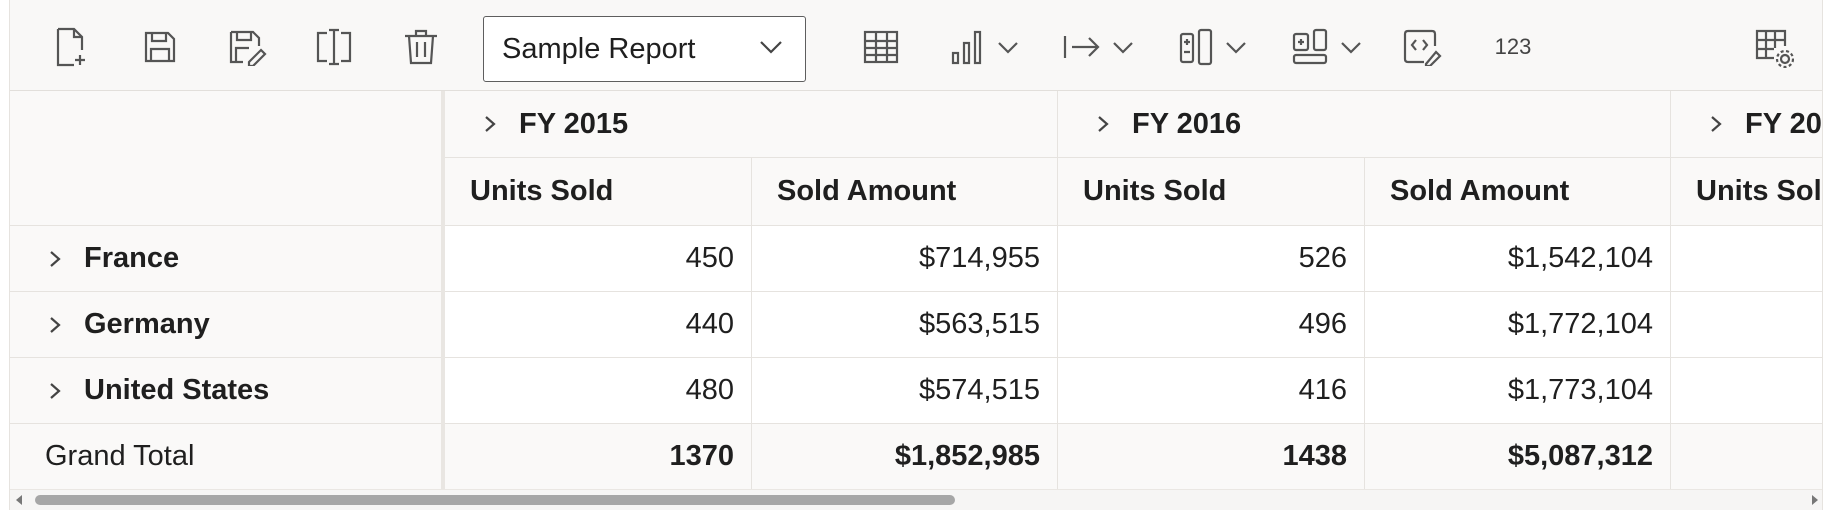 This screenshot has height=510, width=1834. I want to click on row-header: Germany, so click(226, 325).